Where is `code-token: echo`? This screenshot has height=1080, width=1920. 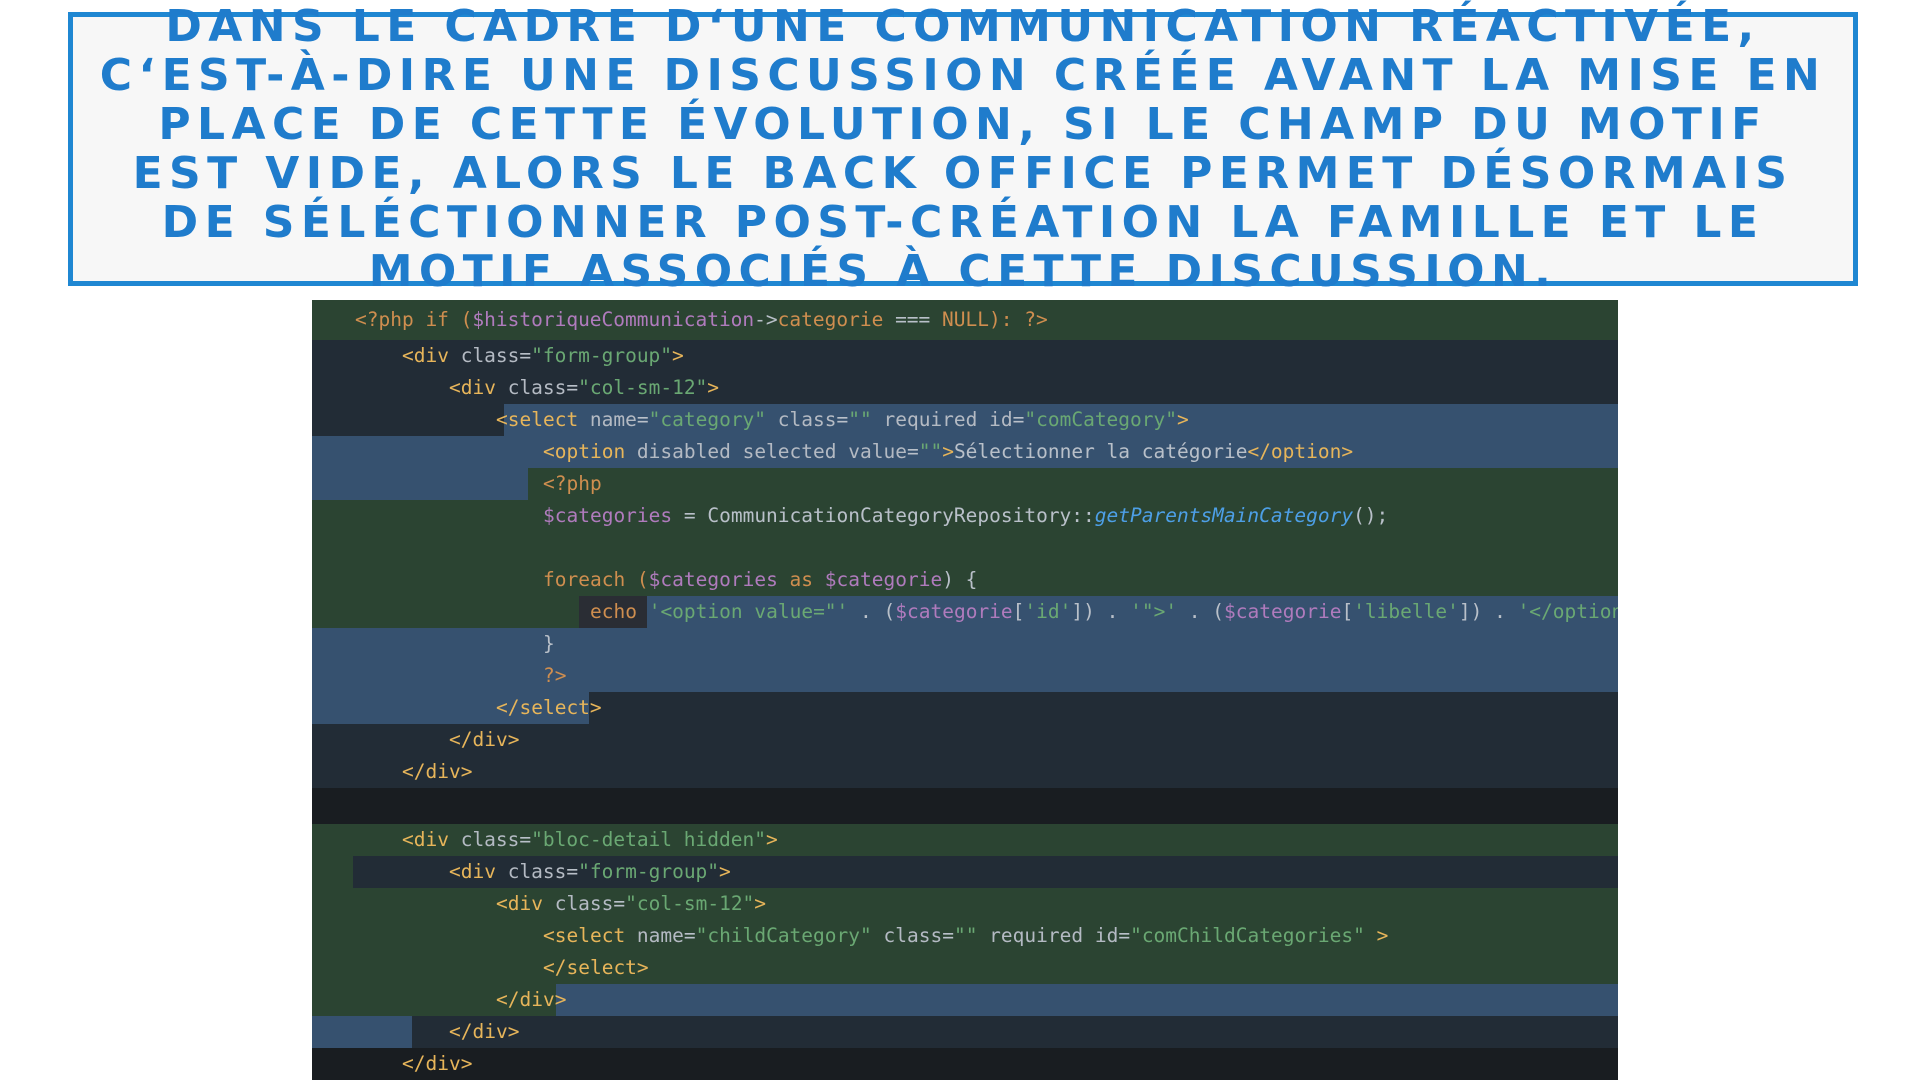 code-token: echo is located at coordinates (619, 611).